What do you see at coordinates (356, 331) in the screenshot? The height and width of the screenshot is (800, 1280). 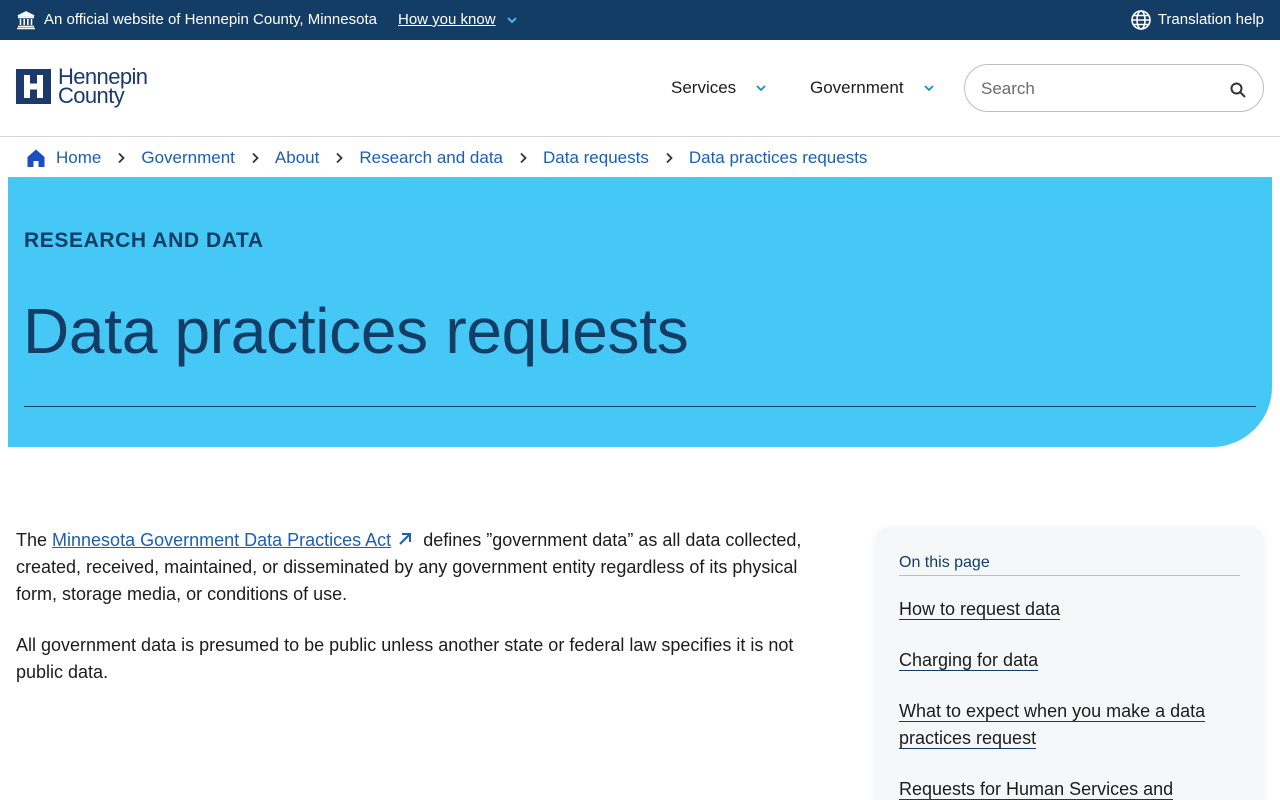 I see `page-title: Data practices requests` at bounding box center [356, 331].